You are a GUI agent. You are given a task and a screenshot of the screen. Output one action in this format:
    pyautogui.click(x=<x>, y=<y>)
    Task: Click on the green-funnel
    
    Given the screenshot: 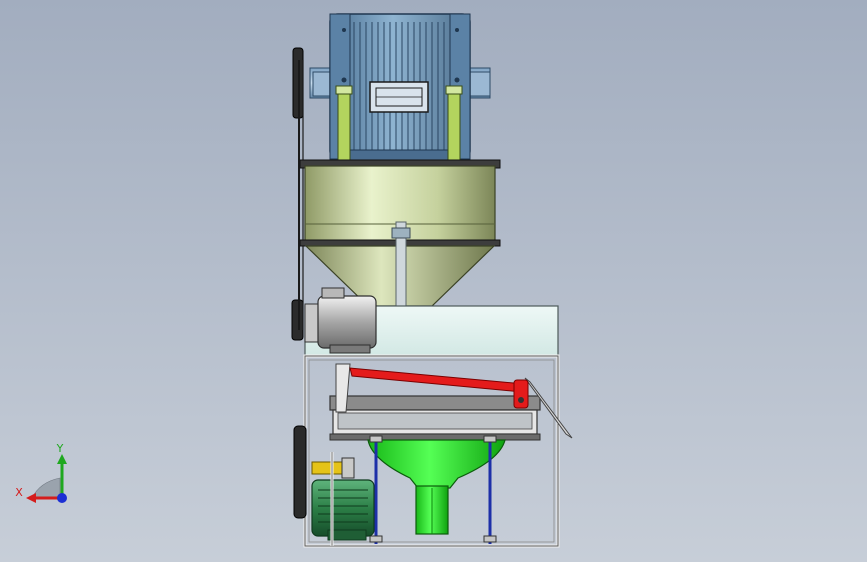 What is the action you would take?
    pyautogui.click(x=436, y=487)
    